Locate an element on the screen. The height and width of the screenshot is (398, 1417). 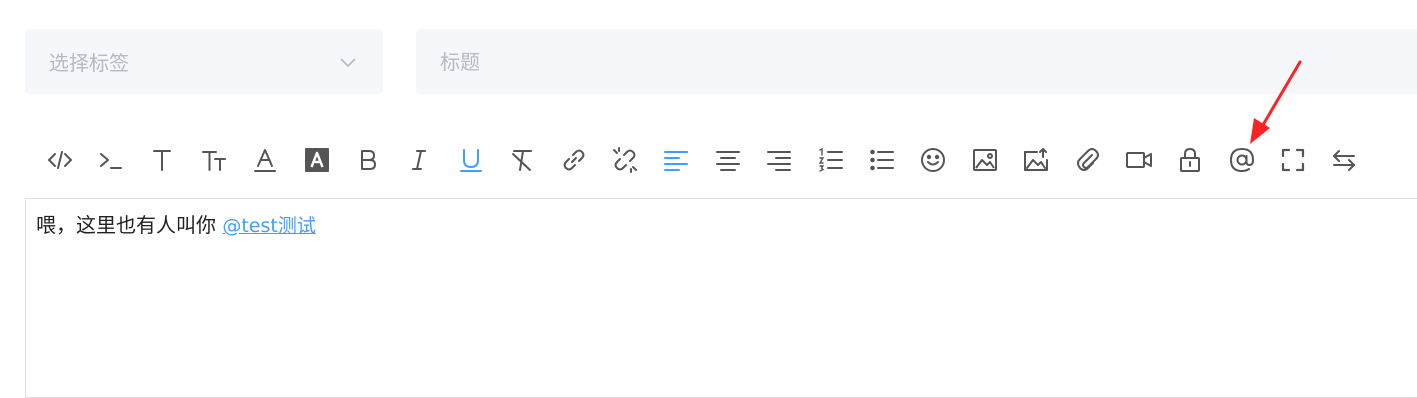
ordered-list-icon is located at coordinates (830, 159).